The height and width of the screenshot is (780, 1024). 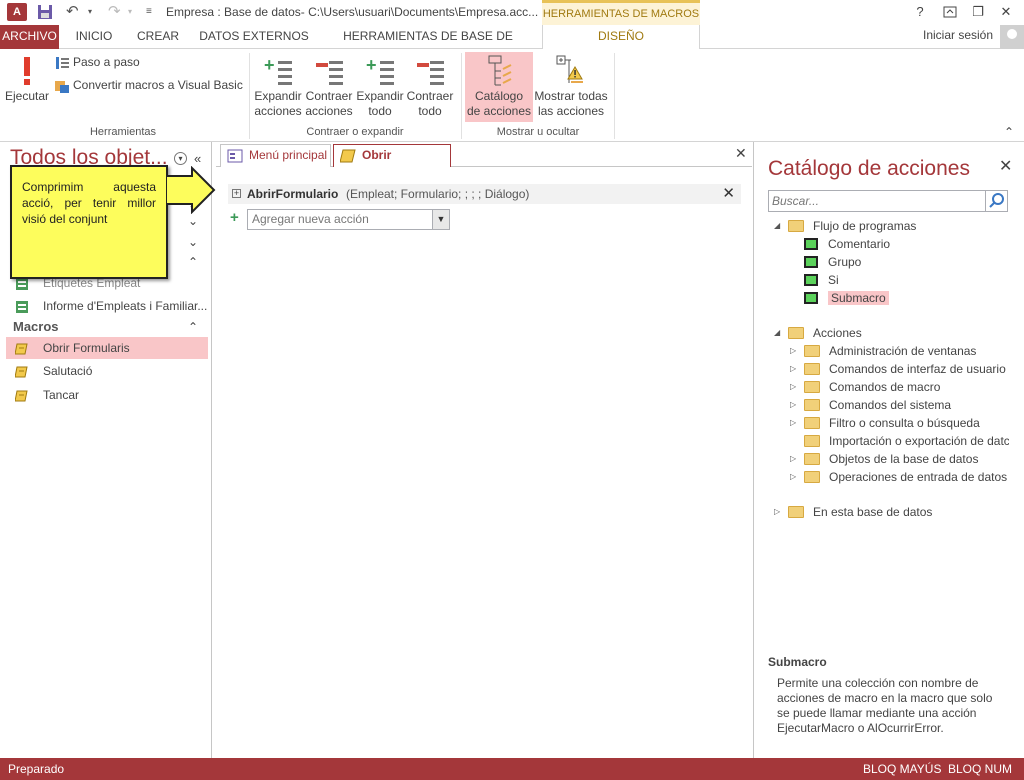 What do you see at coordinates (1005, 166) in the screenshot?
I see `close-catalog-icon: ✕` at bounding box center [1005, 166].